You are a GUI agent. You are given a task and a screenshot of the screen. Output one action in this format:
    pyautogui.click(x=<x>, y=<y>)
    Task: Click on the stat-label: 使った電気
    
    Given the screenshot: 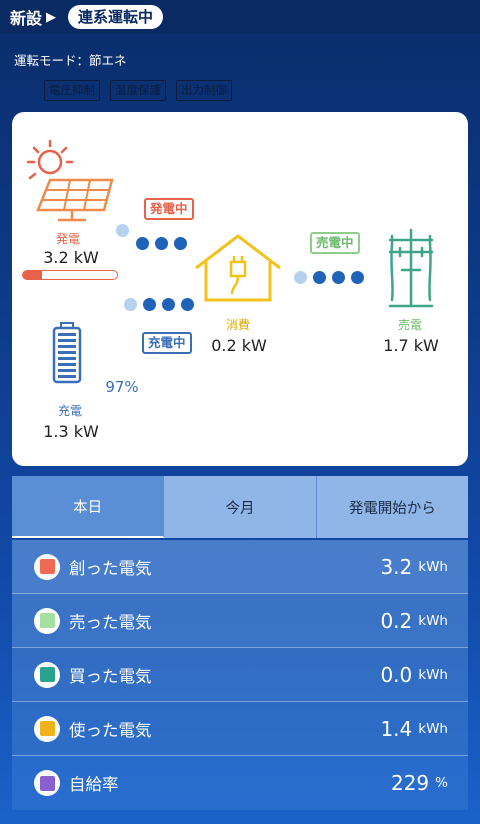 What is the action you would take?
    pyautogui.click(x=110, y=730)
    